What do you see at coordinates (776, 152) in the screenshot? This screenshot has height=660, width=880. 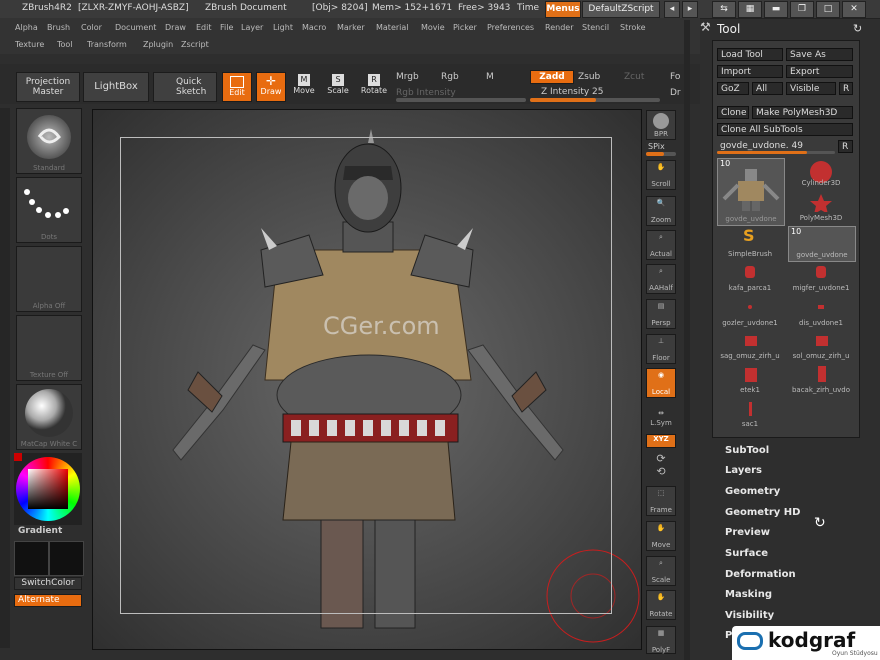 I see `current-tool-slider-track` at bounding box center [776, 152].